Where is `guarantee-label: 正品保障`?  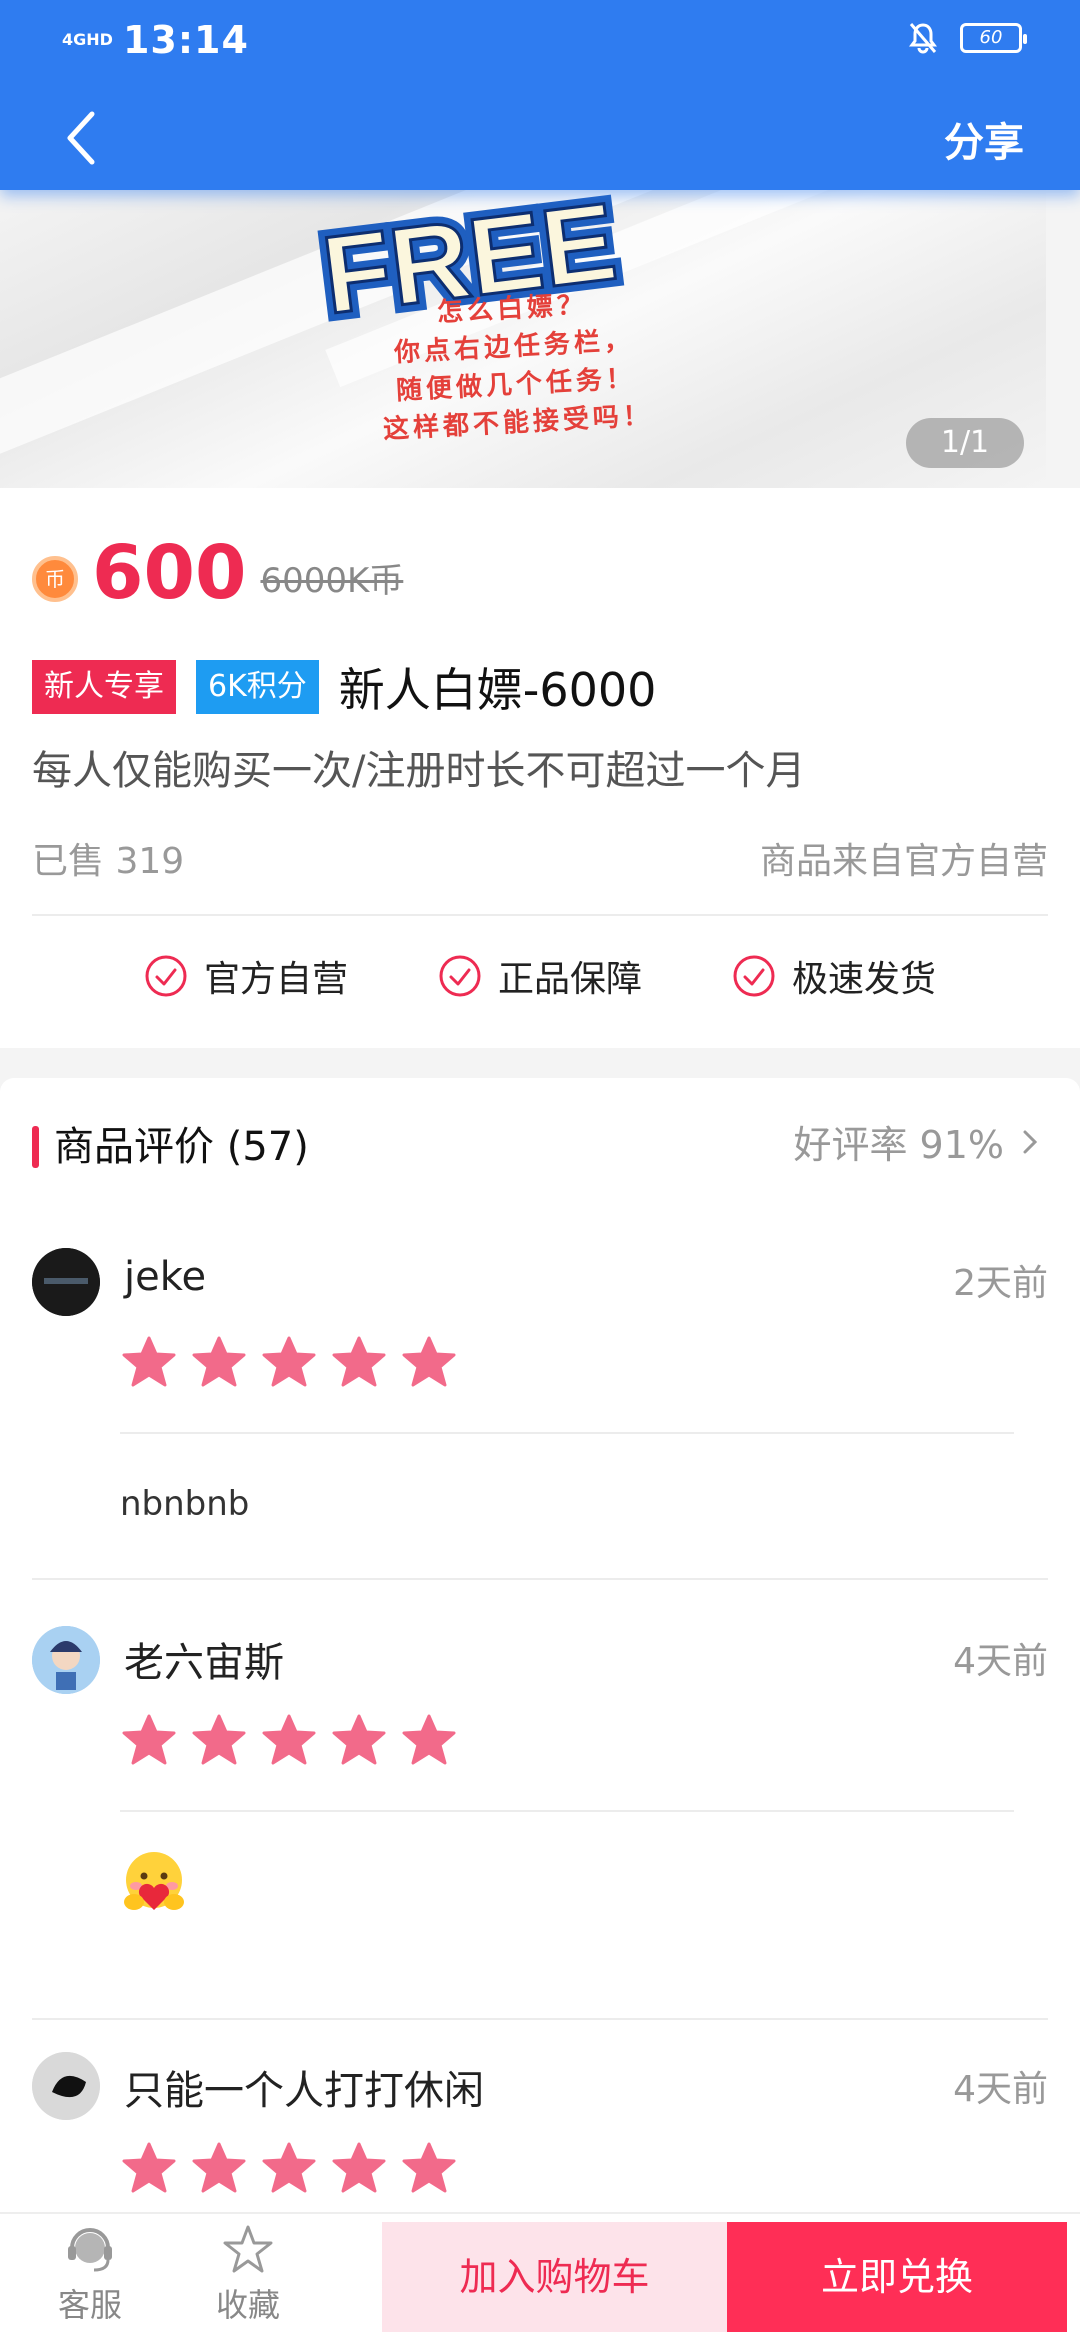 guarantee-label: 正品保障 is located at coordinates (569, 979).